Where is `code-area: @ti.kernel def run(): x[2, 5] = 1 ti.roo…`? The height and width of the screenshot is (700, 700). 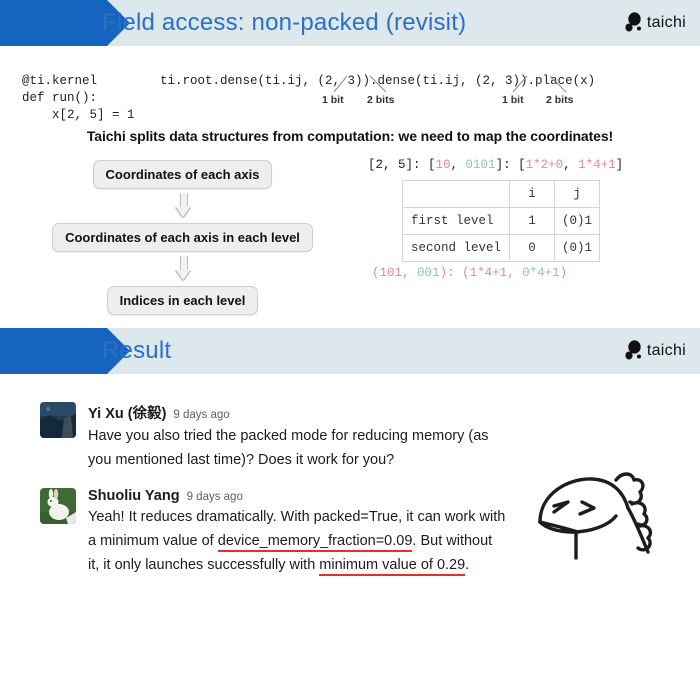
code-area: @ti.kernel def run(): x[2, 5] = 1 ti.roo… is located at coordinates (350, 85).